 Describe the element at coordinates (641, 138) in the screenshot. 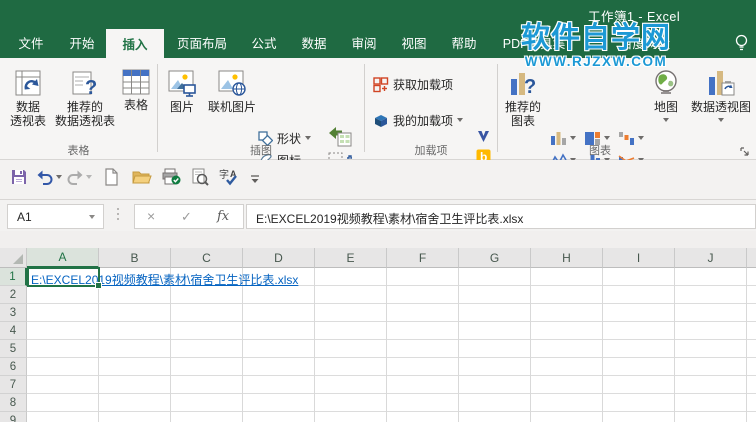

I see `waterfall-chart-dropdown-icon` at that location.